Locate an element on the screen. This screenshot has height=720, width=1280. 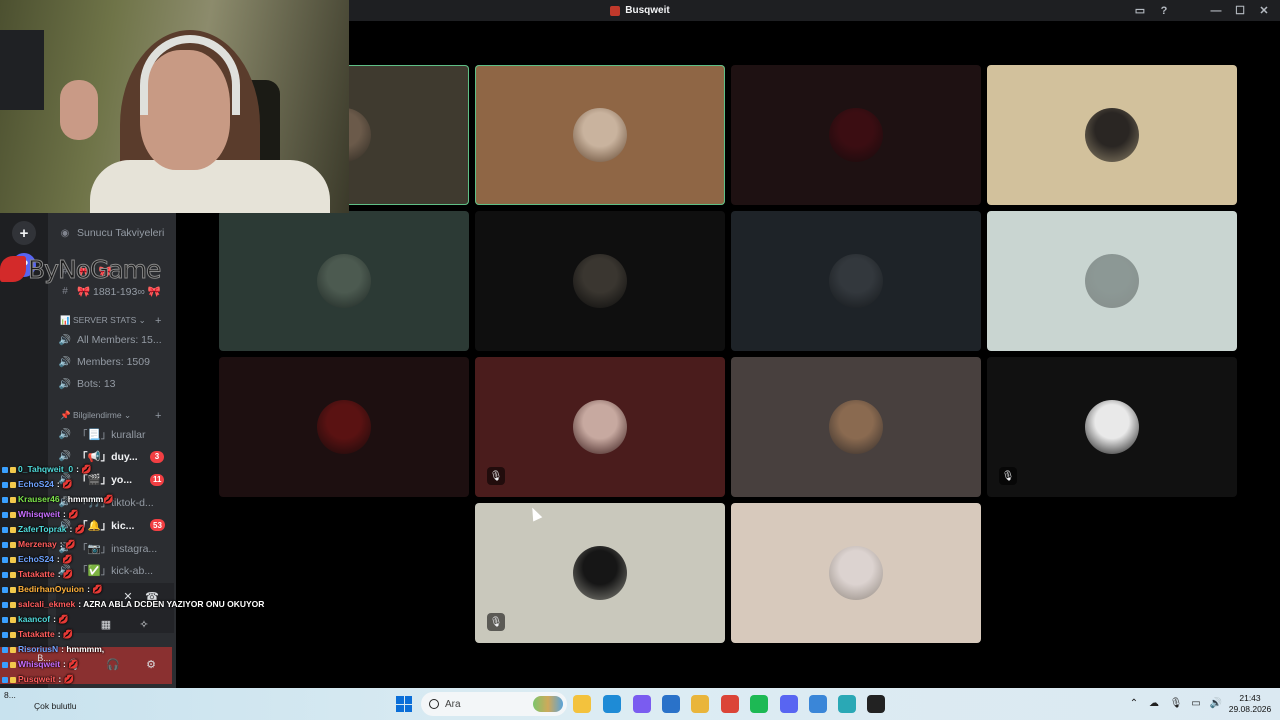
chat-username: Krauser46 is located at coordinates (39, 499).